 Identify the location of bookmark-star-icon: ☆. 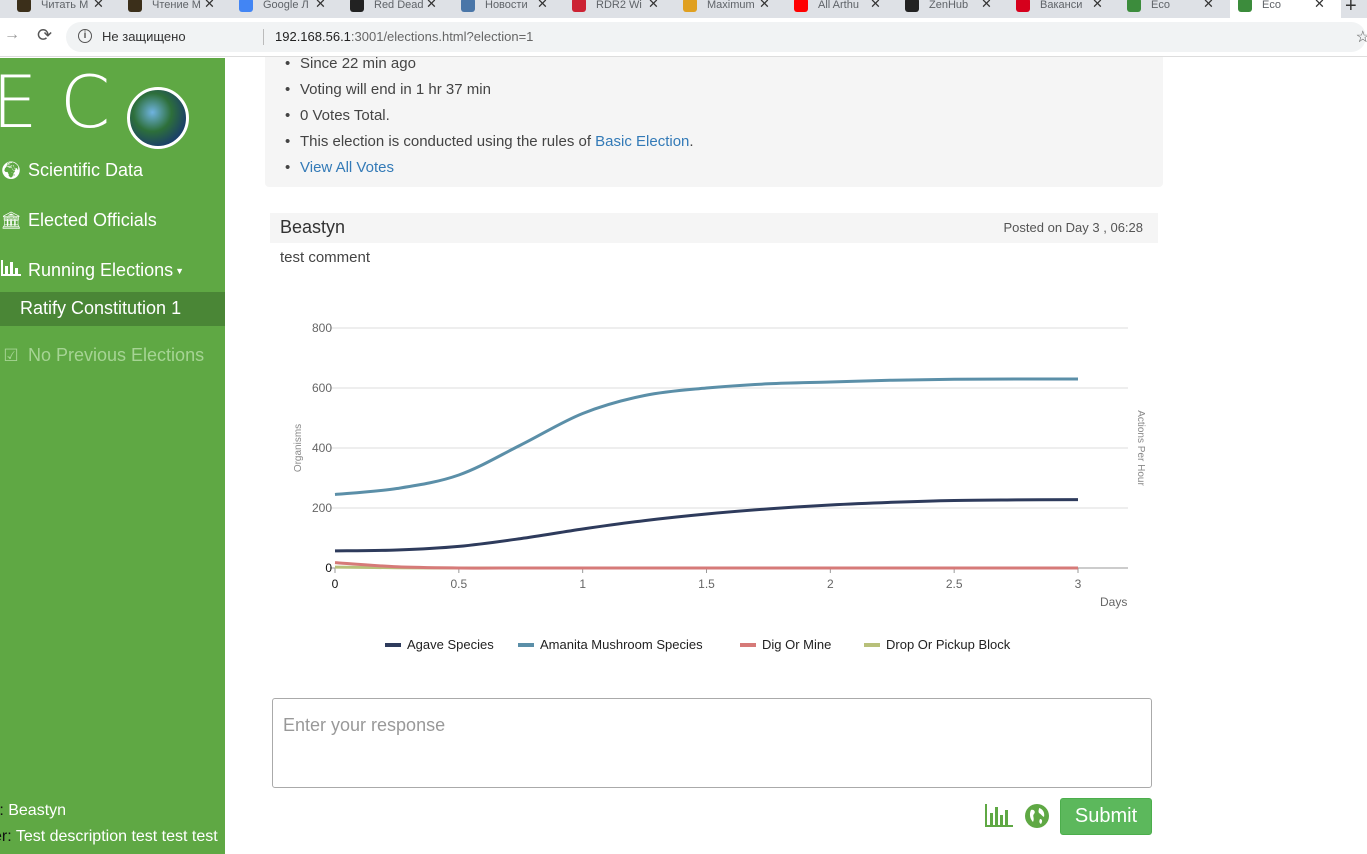
(1361, 37).